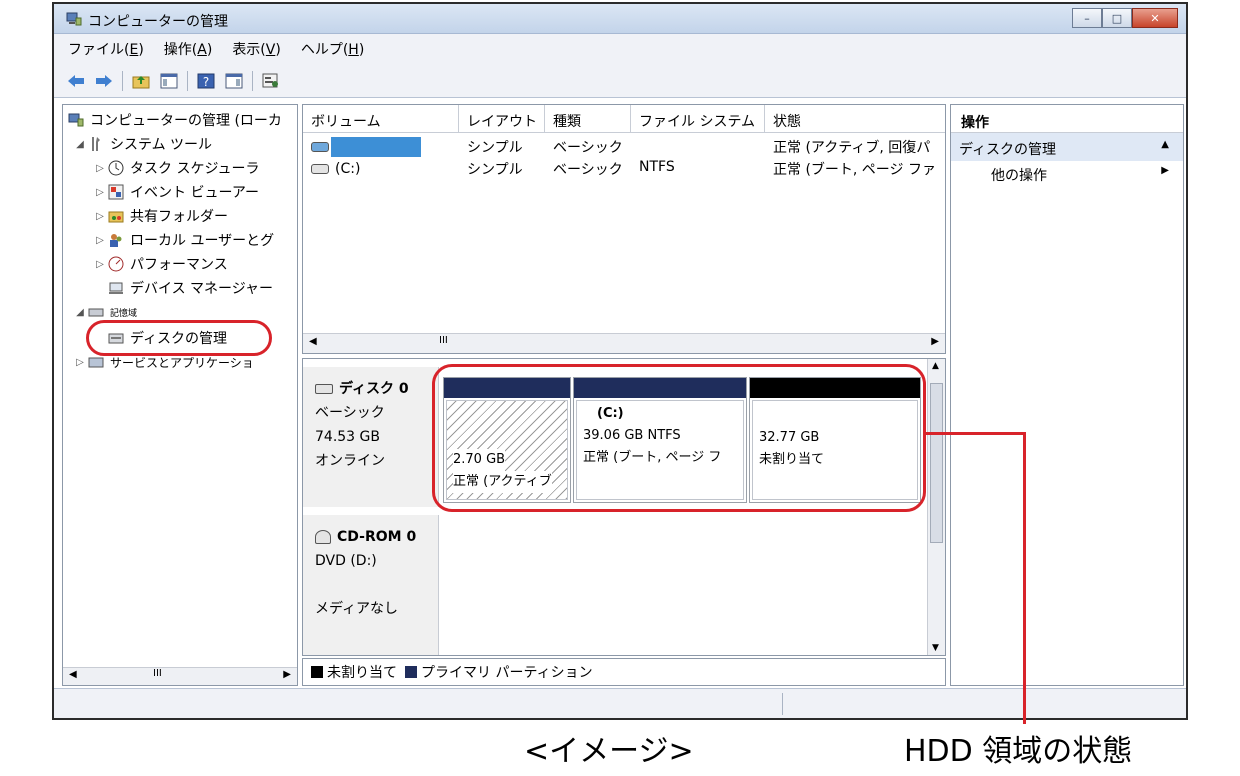  Describe the element at coordinates (624, 146) in the screenshot. I see `volume-row: シンプル ベーシック 正常 (アクティブ, 回復パ` at that location.